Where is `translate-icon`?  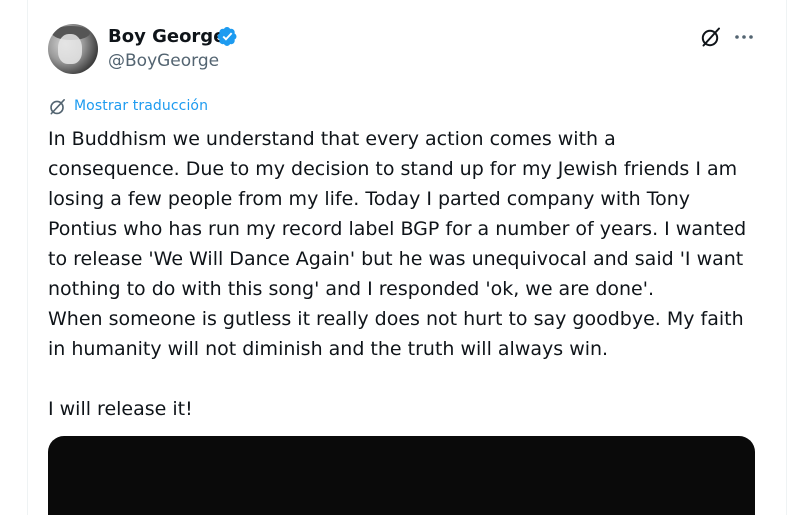
translate-icon is located at coordinates (57, 106).